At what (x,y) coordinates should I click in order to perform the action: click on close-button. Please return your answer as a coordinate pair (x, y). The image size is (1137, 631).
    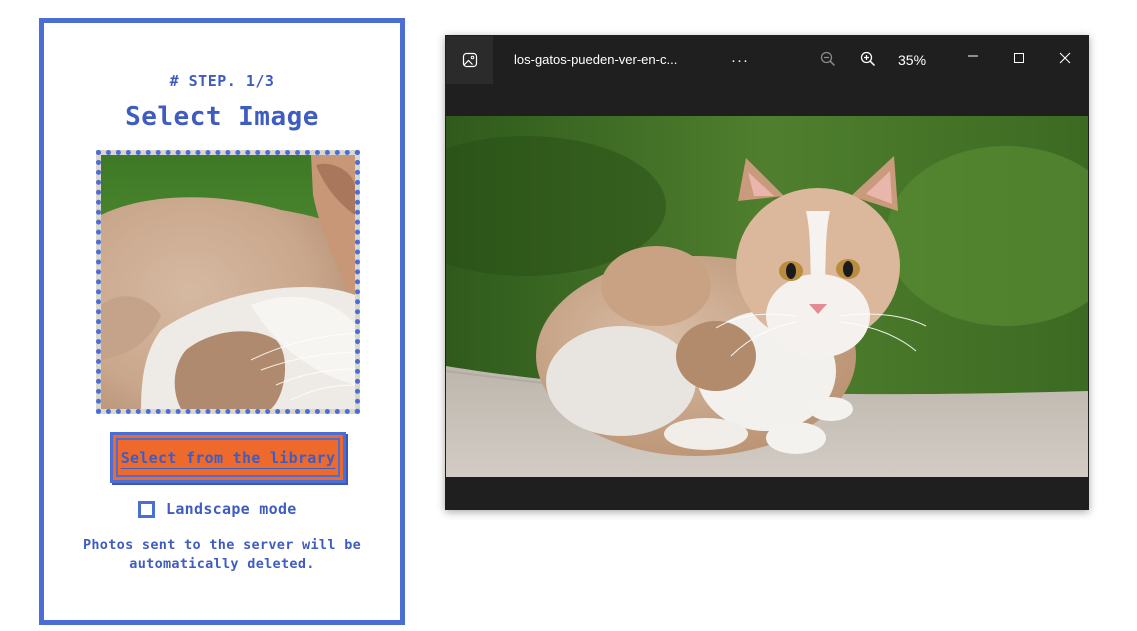
    Looking at the image, I should click on (1065, 58).